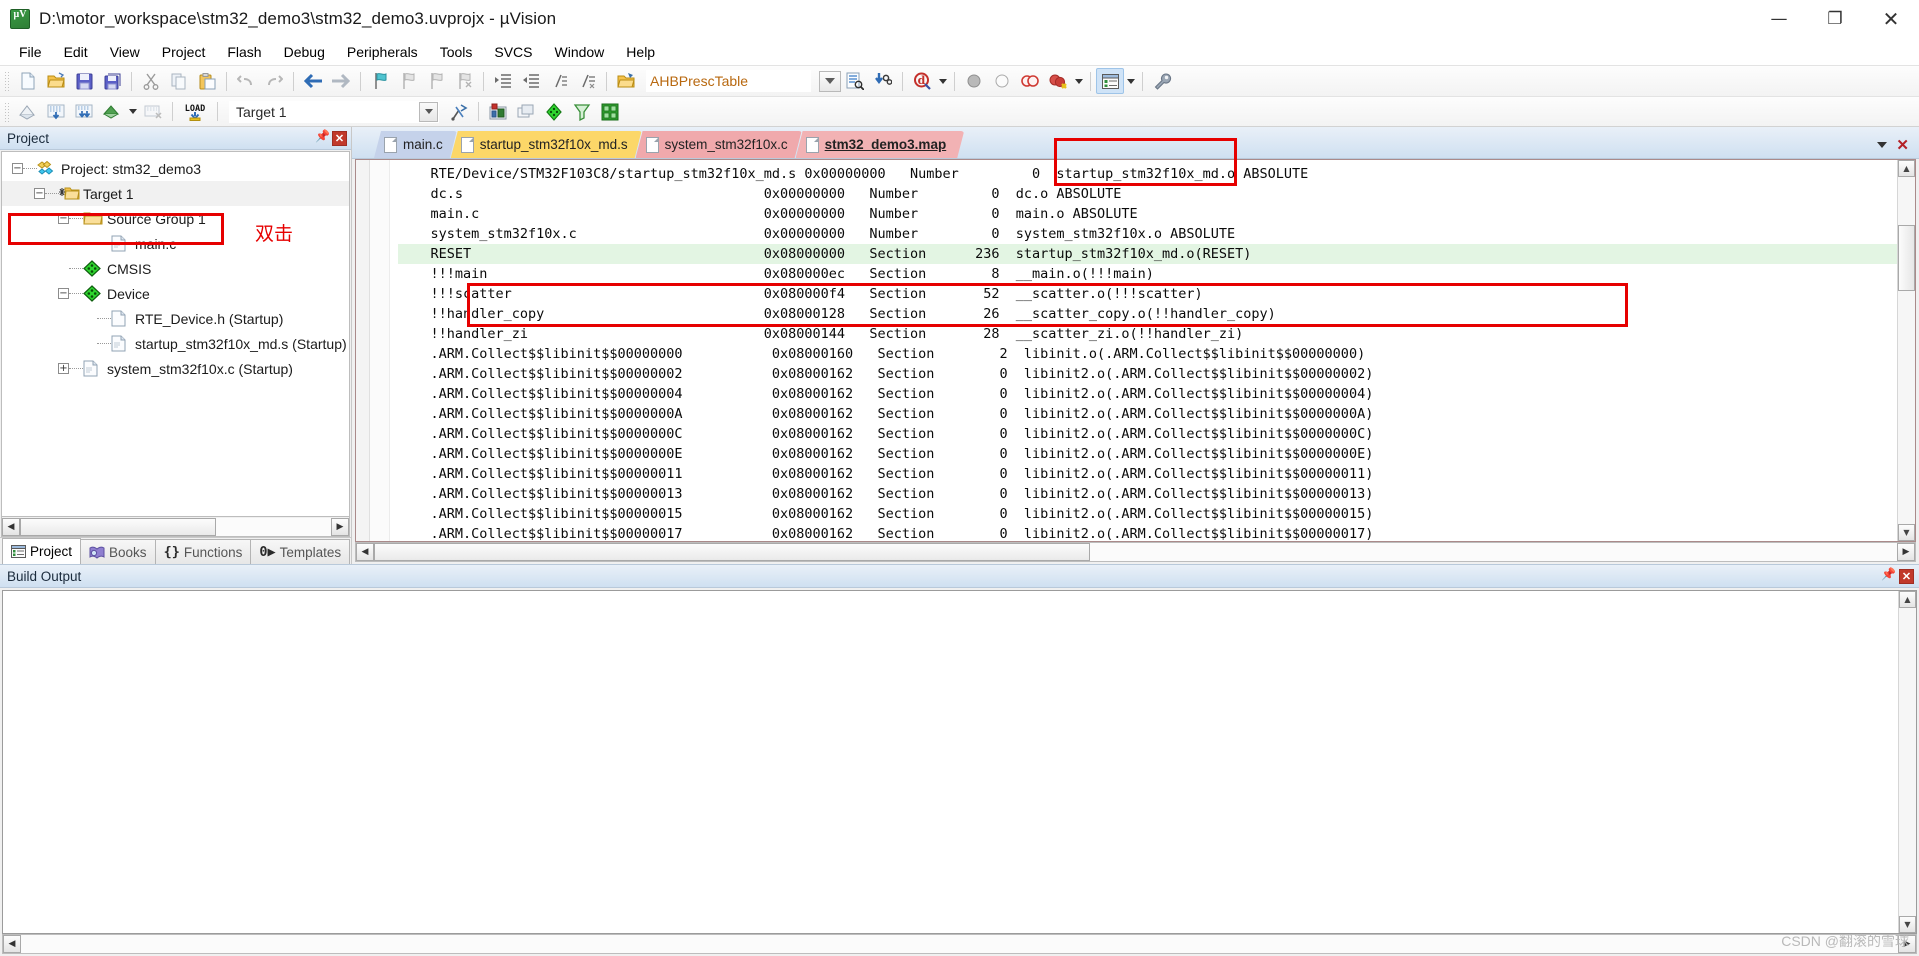 Image resolution: width=1919 pixels, height=956 pixels. Describe the element at coordinates (436, 81) in the screenshot. I see `bookmark-next-icon` at that location.